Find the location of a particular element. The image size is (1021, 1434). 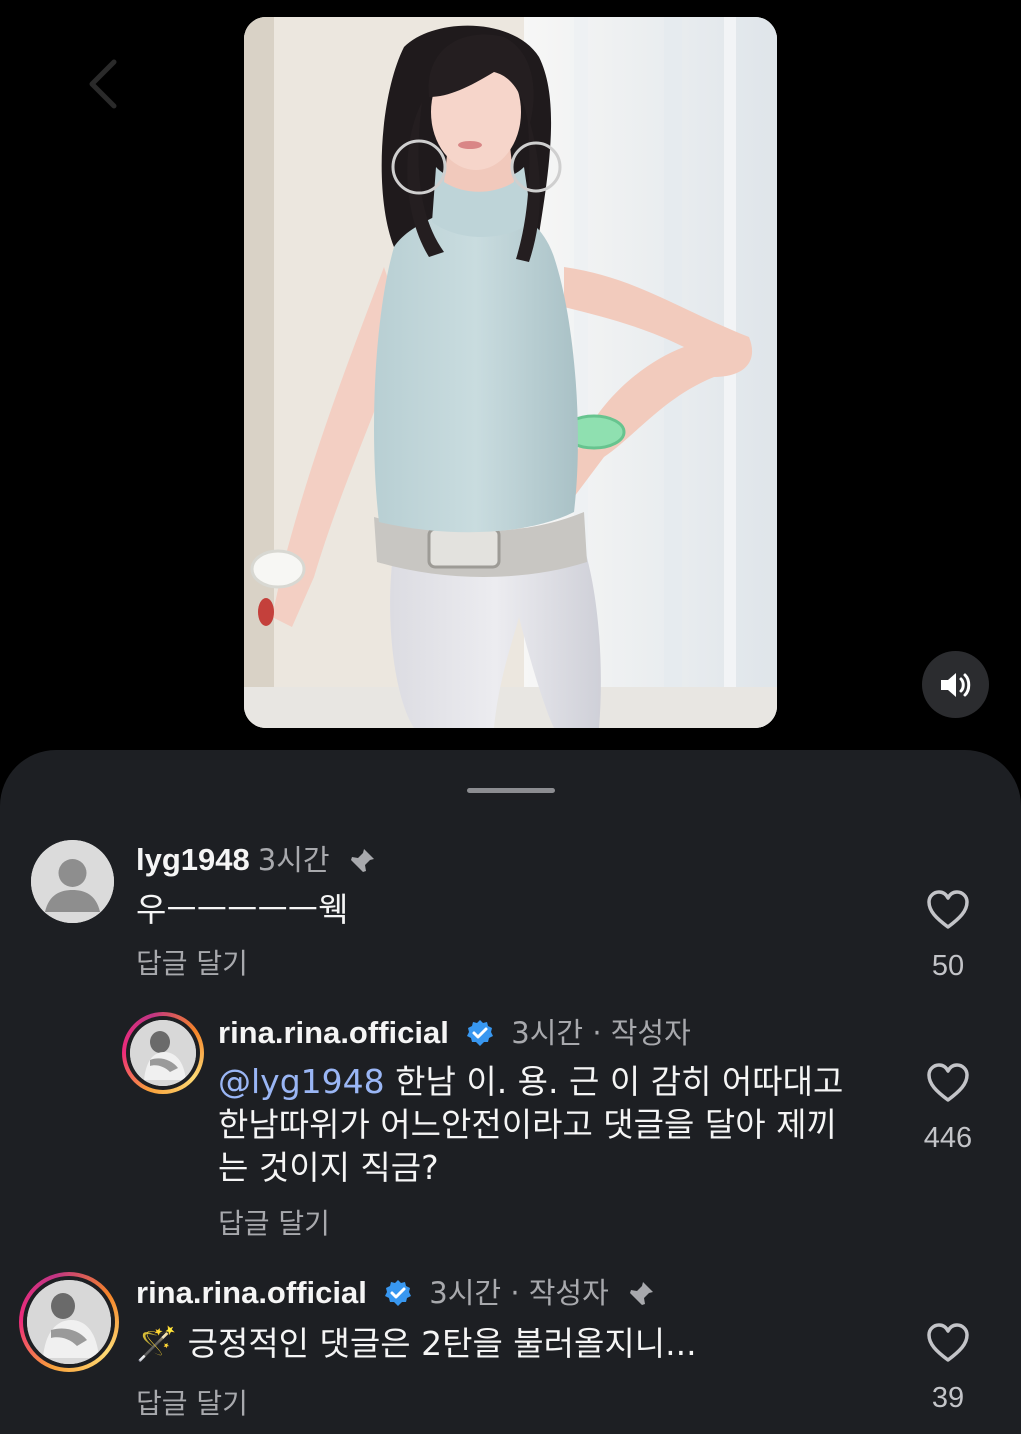

avatar is located at coordinates (69, 1322).